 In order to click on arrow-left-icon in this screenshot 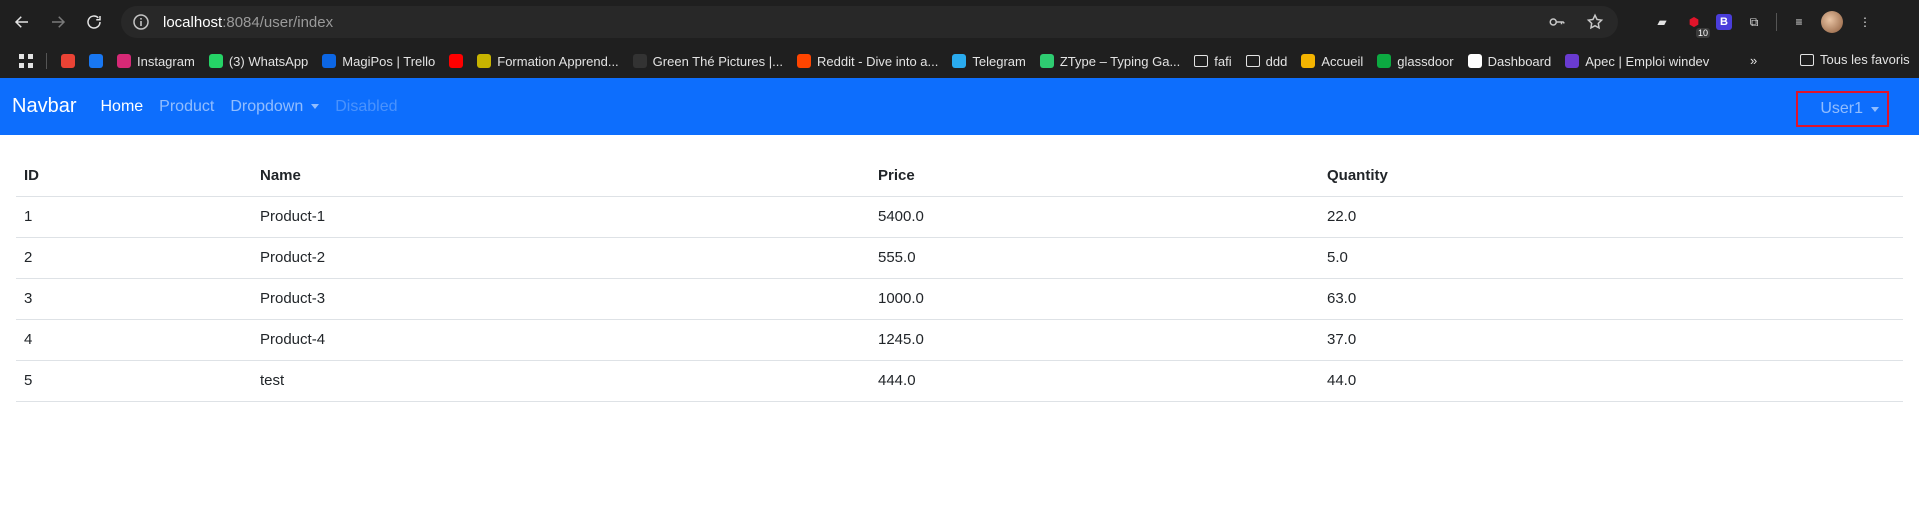, I will do `click(21, 22)`.